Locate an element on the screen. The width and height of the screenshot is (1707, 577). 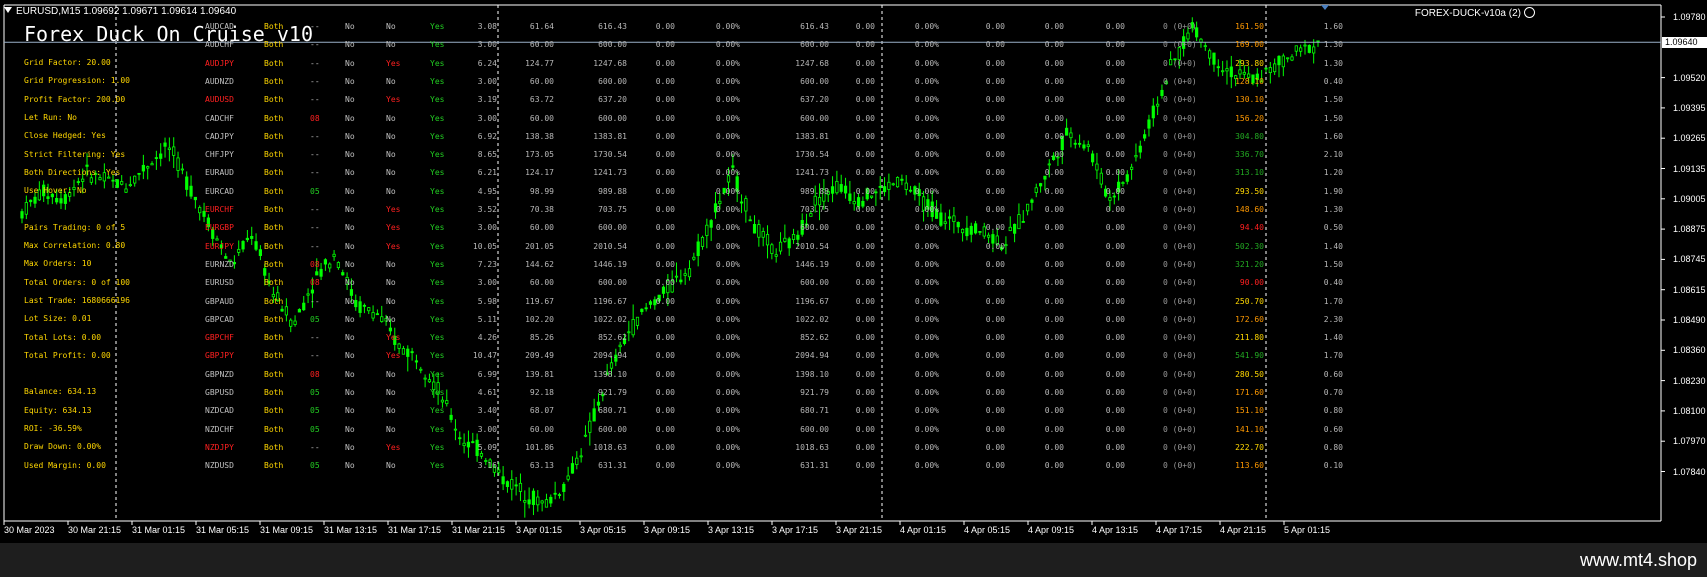
table-cell-c3: -- is located at coordinates (315, 100).